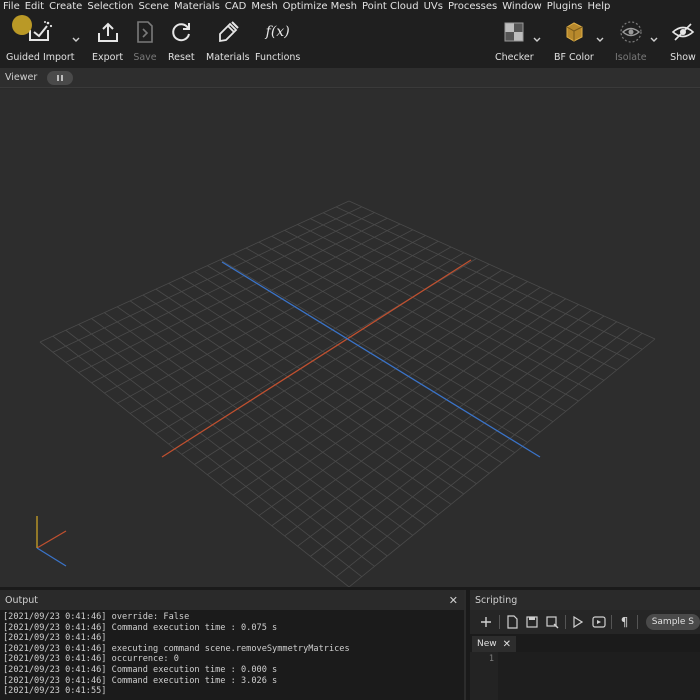 This screenshot has height=700, width=700. I want to click on script-tabs: New ✕, so click(585, 643).